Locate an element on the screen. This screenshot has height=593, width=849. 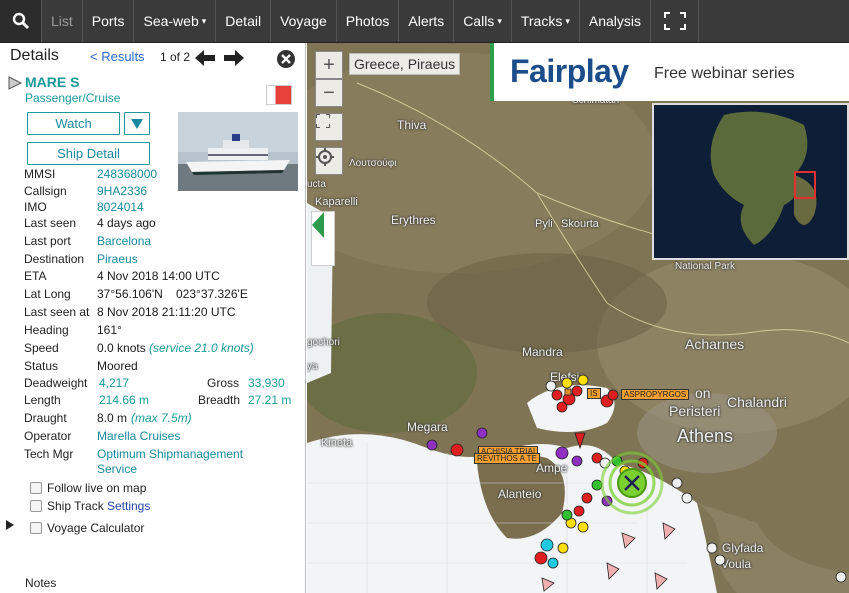
ship-track-settings-link: Settings is located at coordinates (128, 507).